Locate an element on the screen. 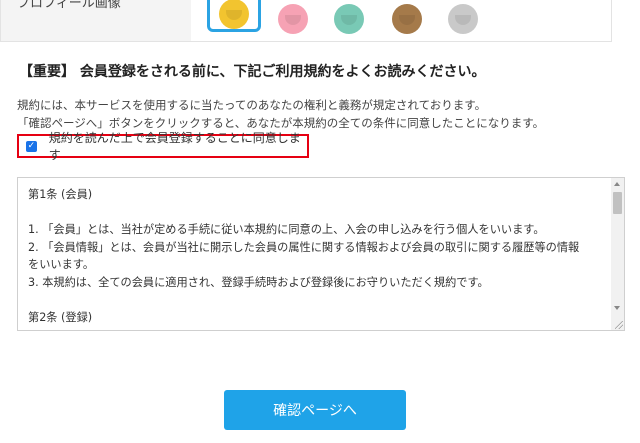  terms-scrollbar is located at coordinates (617, 254).